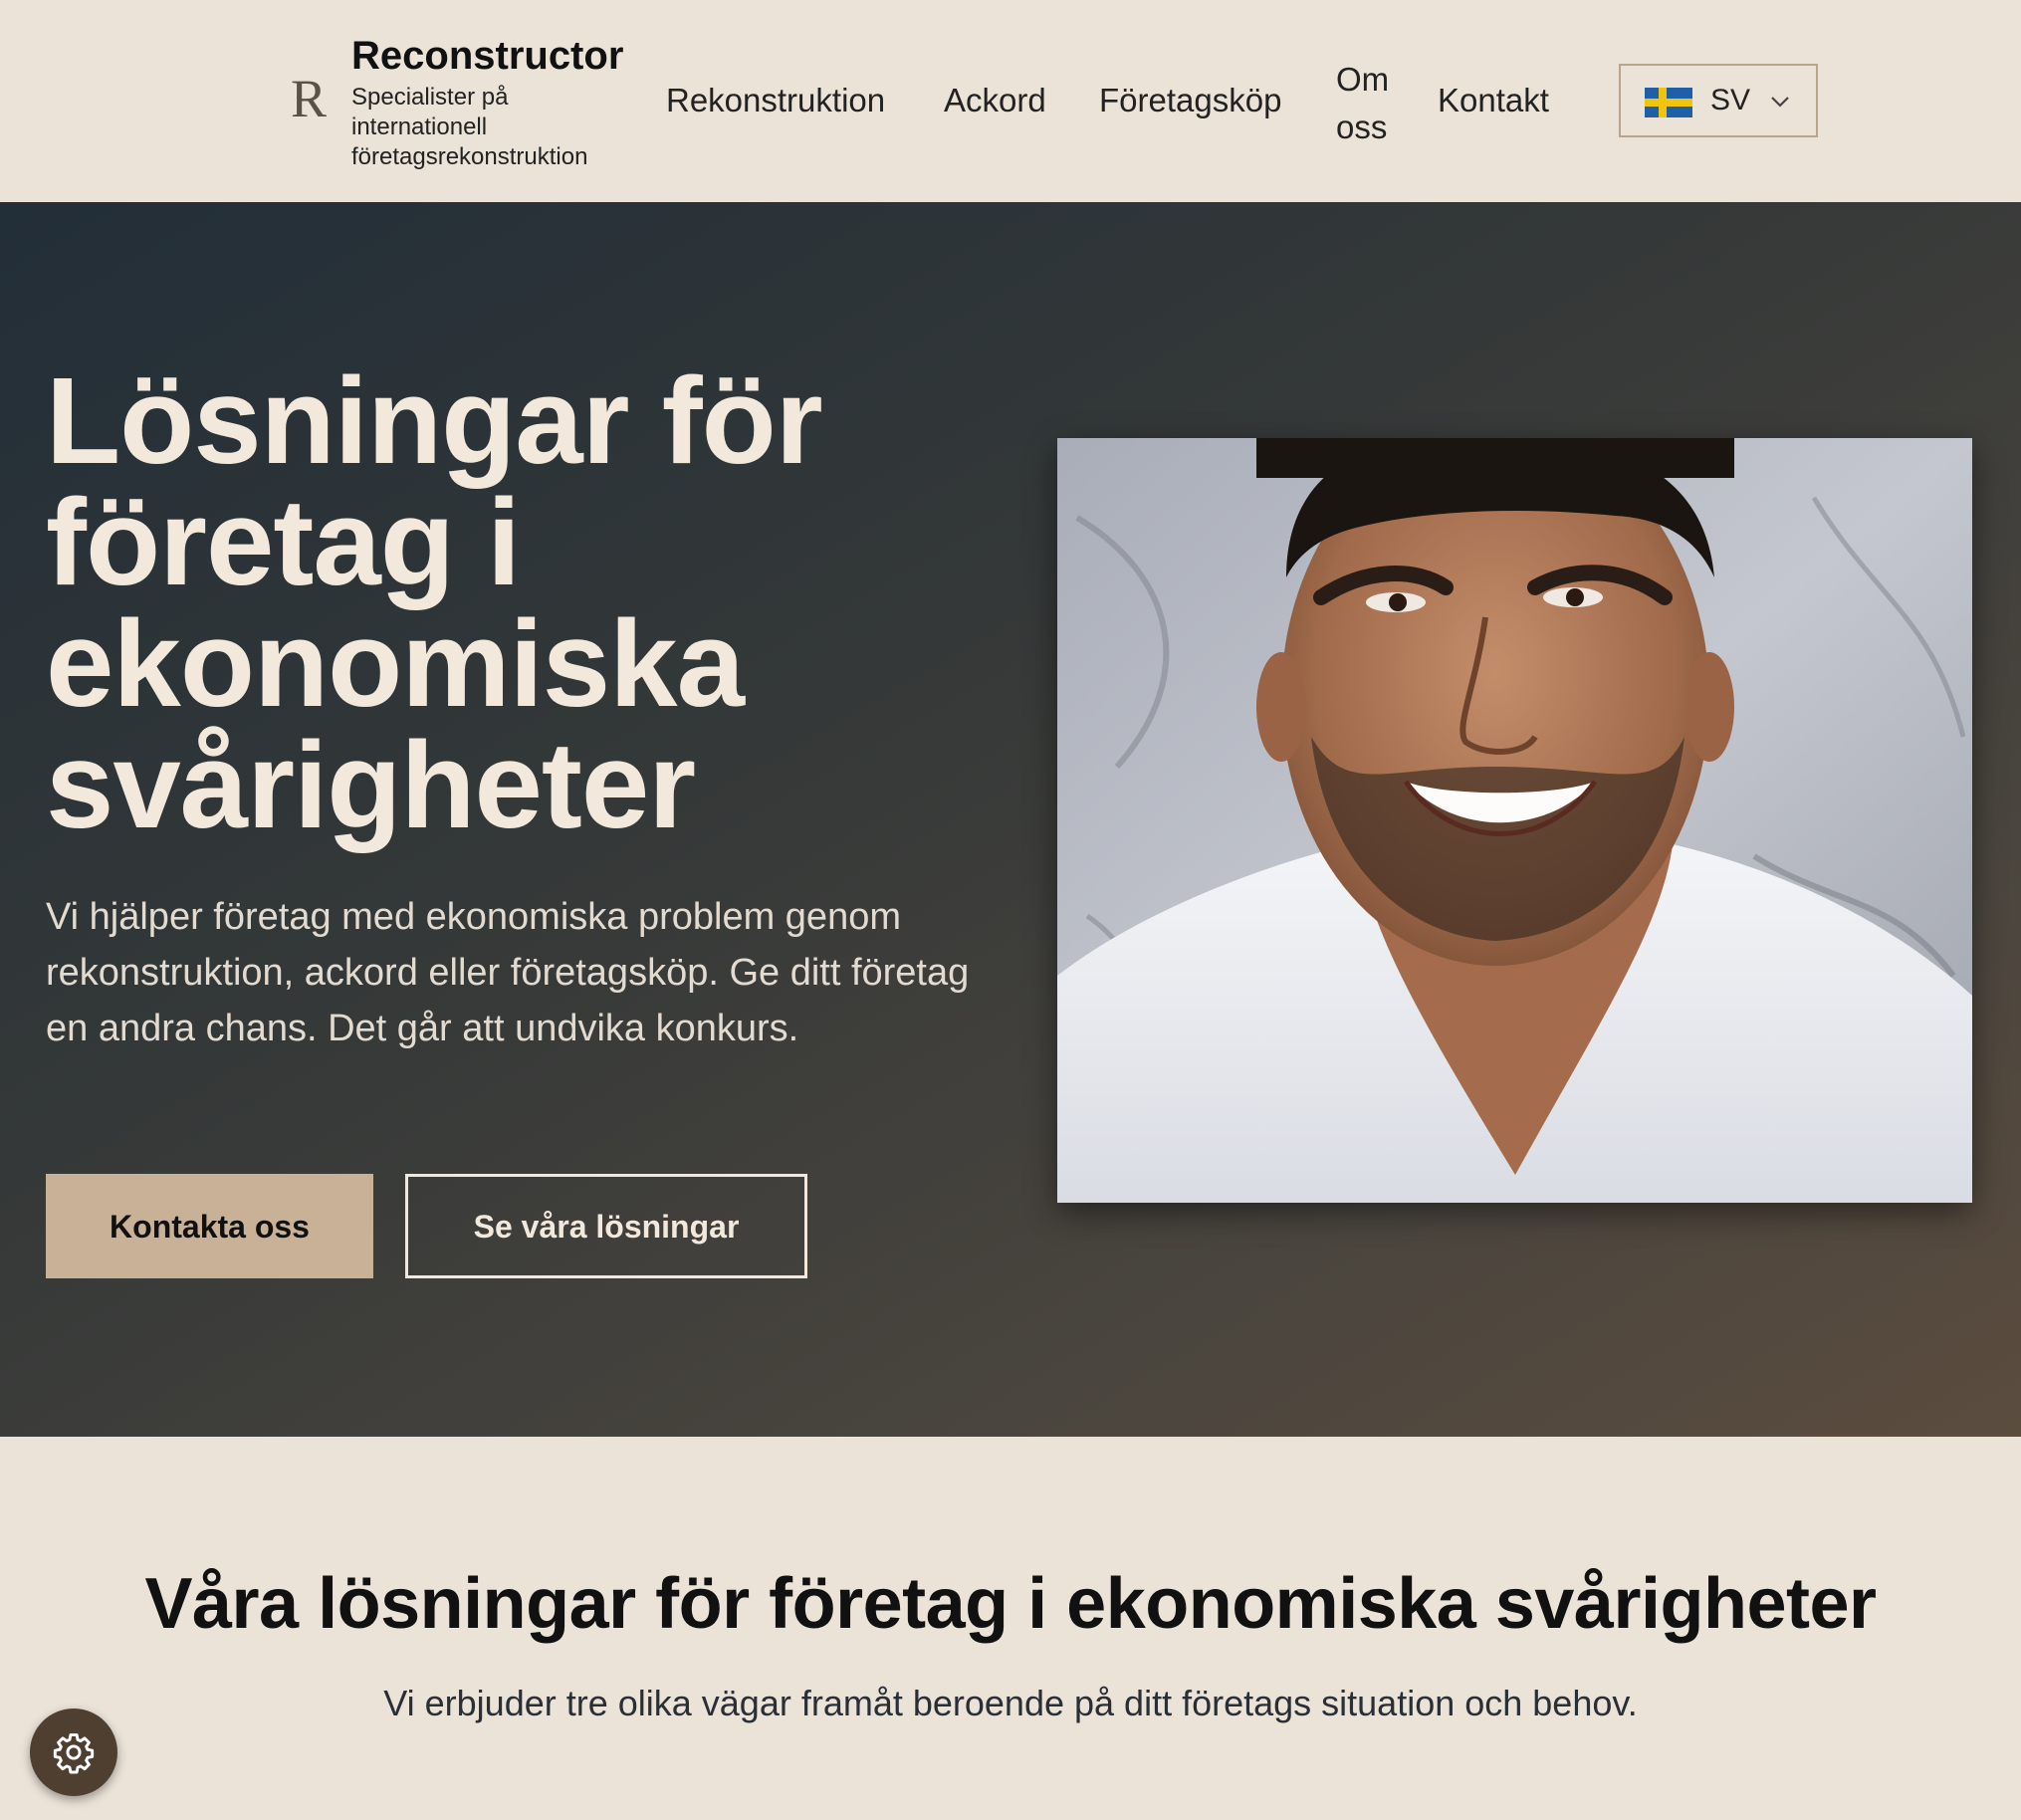 This screenshot has width=2021, height=1820. What do you see at coordinates (1366, 103) in the screenshot?
I see `nav-om-oss: Om oss` at bounding box center [1366, 103].